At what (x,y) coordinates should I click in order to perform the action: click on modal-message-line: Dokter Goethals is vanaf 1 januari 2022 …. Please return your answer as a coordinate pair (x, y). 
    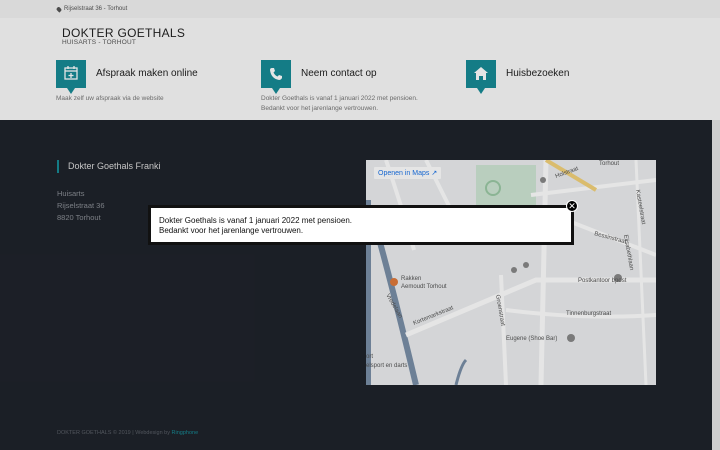
    Looking at the image, I should click on (256, 220).